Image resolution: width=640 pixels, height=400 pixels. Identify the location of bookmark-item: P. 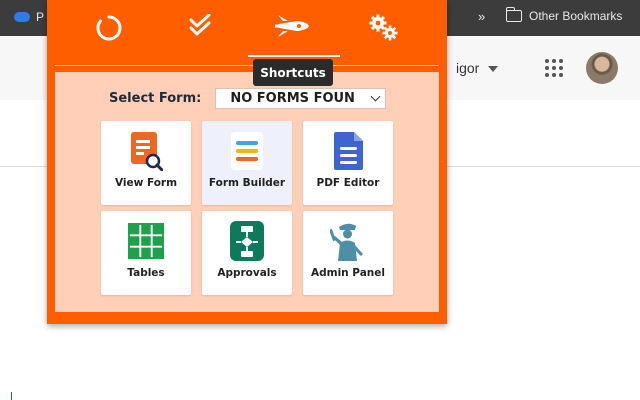
(29, 17).